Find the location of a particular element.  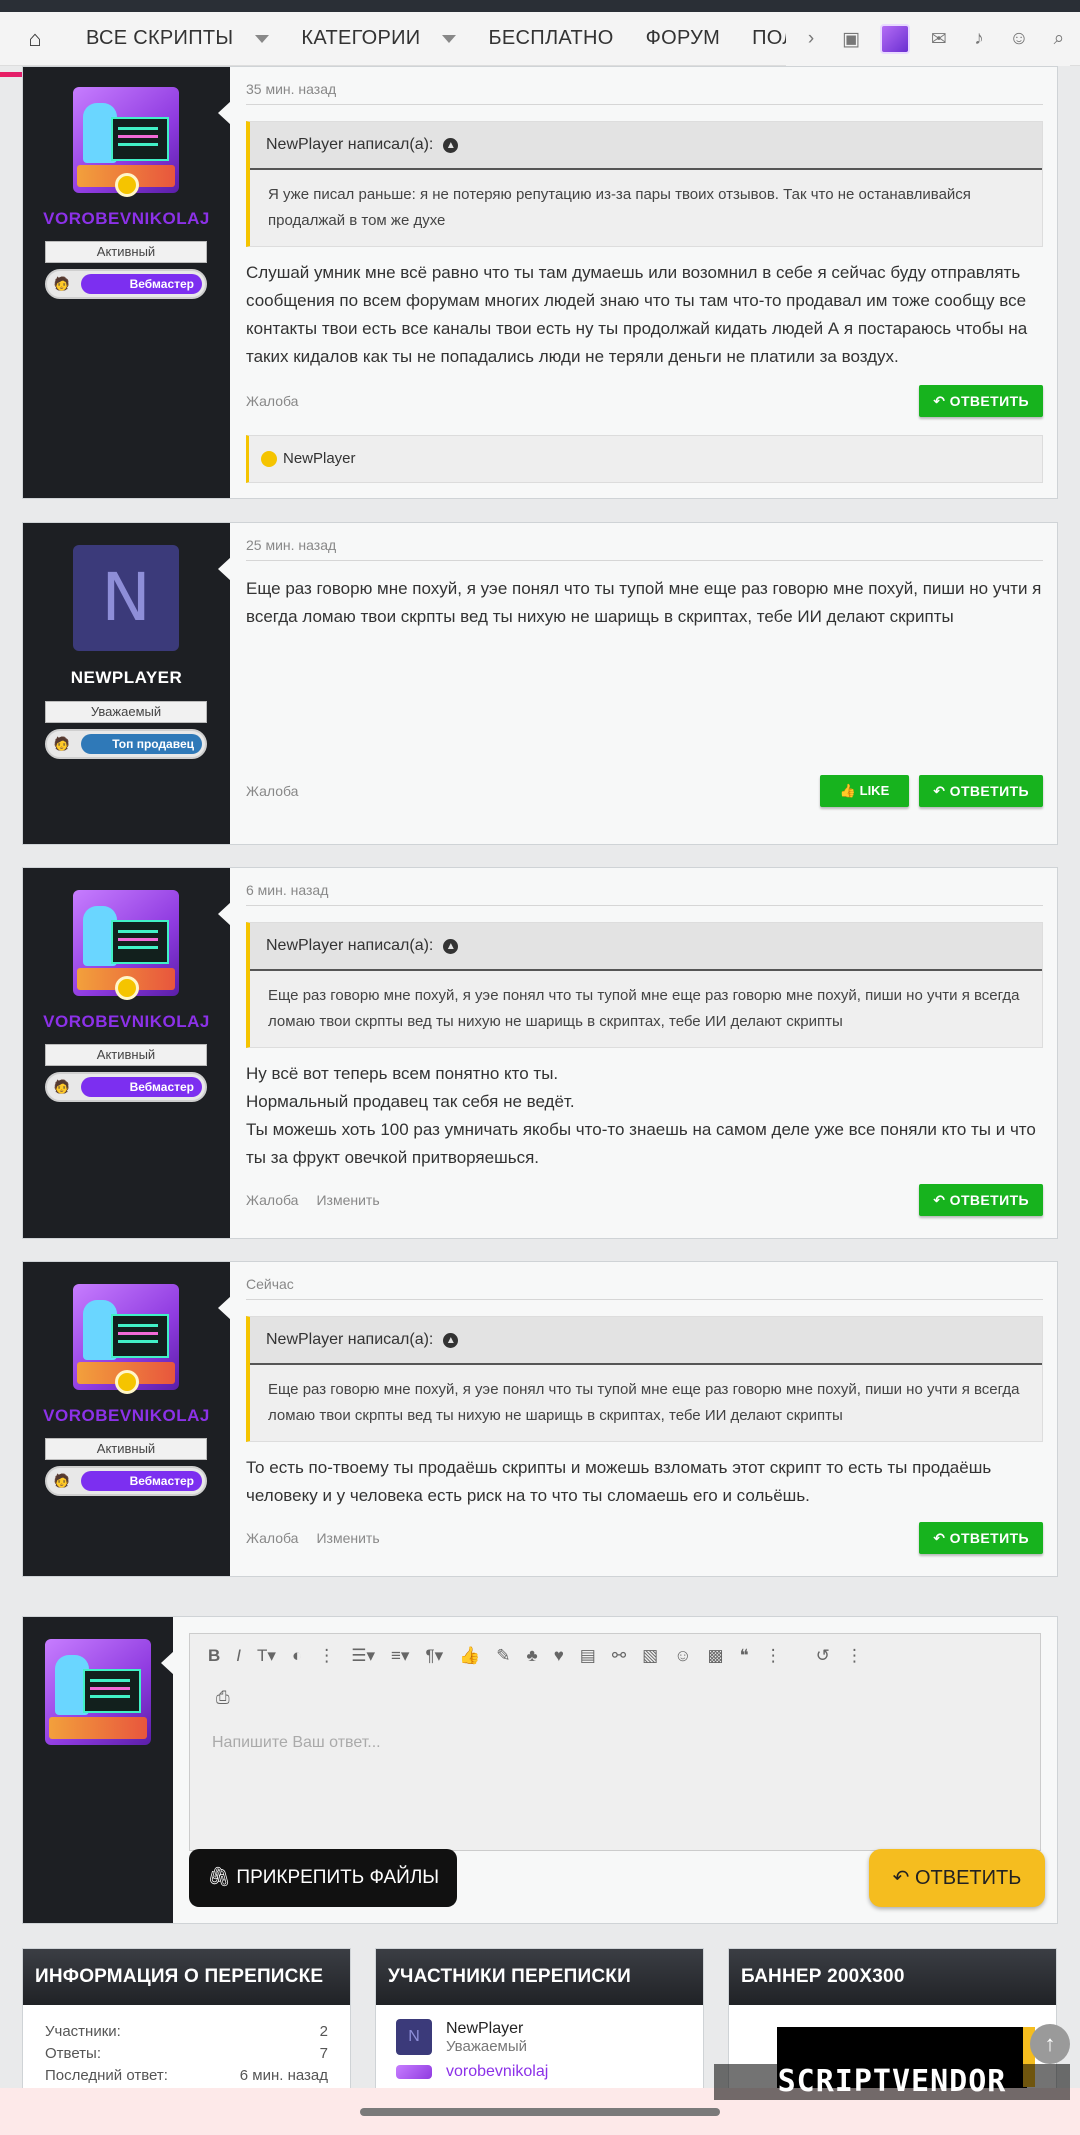

post-footer: Жалоба Изменить ↶ ОТВЕТИТЬ is located at coordinates (644, 1200).